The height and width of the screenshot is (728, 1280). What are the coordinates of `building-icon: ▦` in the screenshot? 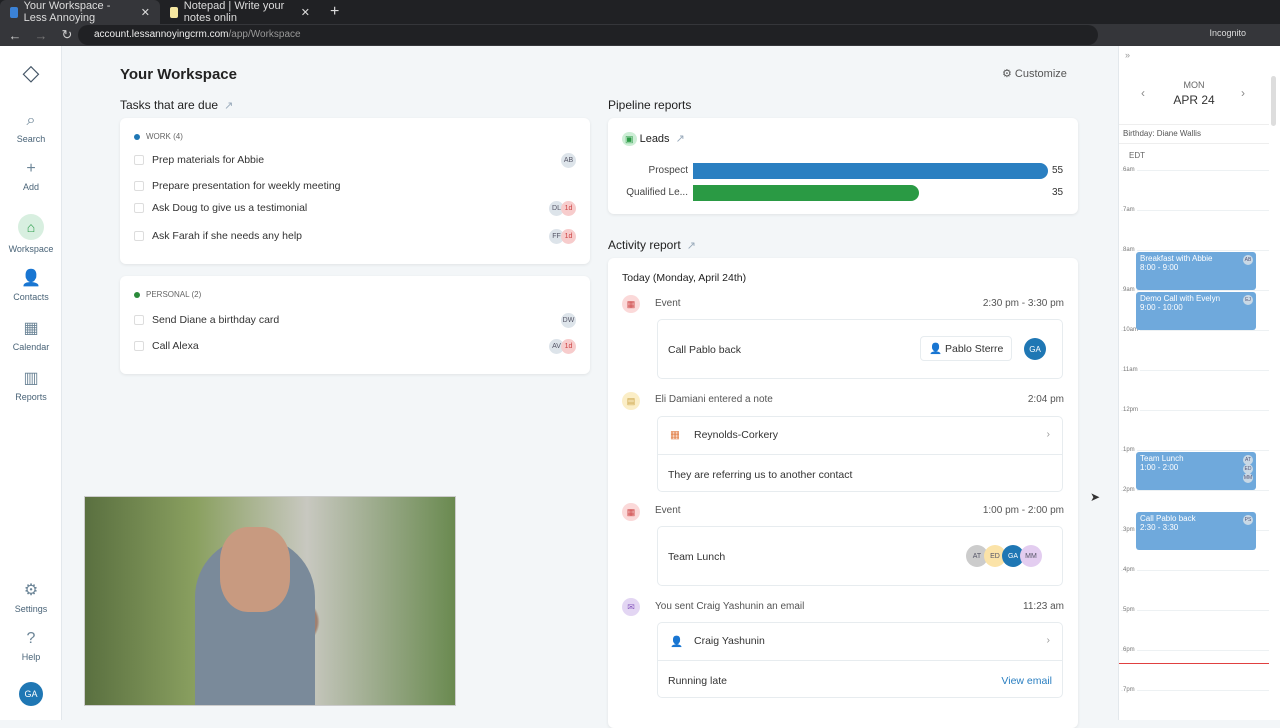 It's located at (675, 435).